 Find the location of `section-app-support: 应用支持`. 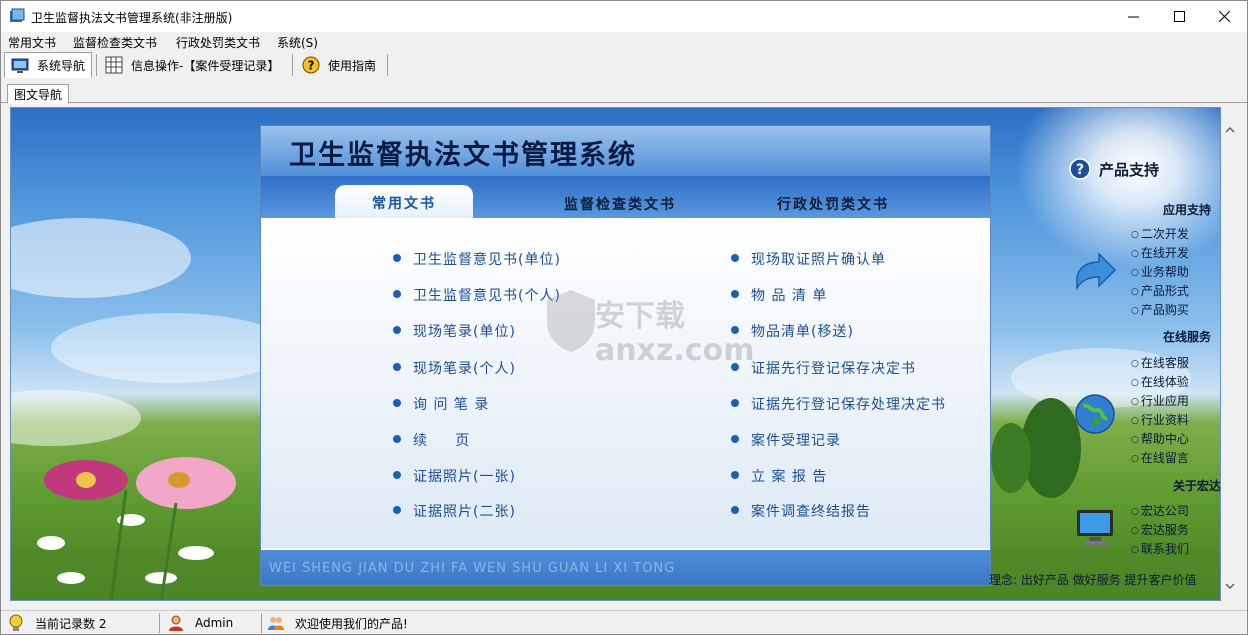

section-app-support: 应用支持 is located at coordinates (1187, 210).